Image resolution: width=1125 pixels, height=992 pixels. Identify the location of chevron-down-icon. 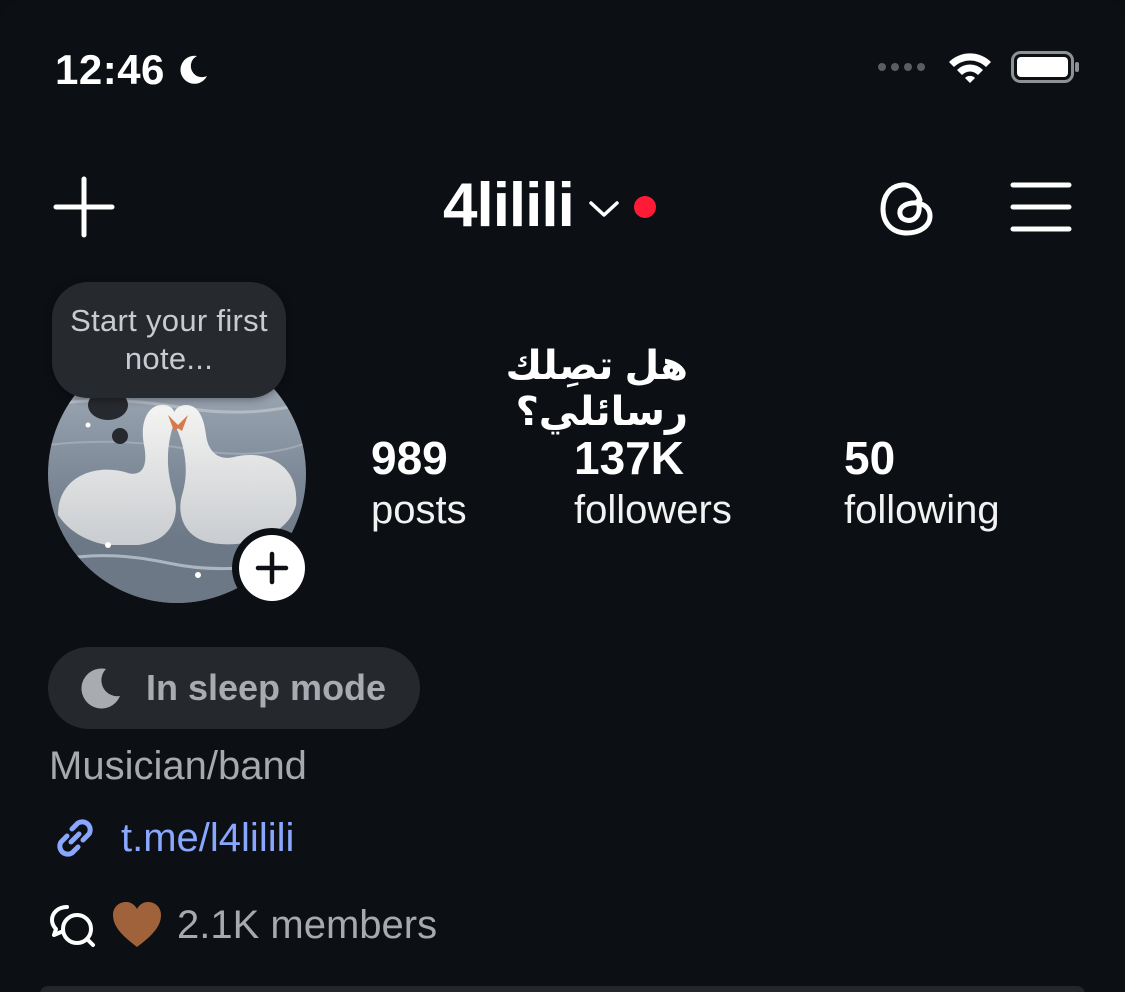
(604, 208).